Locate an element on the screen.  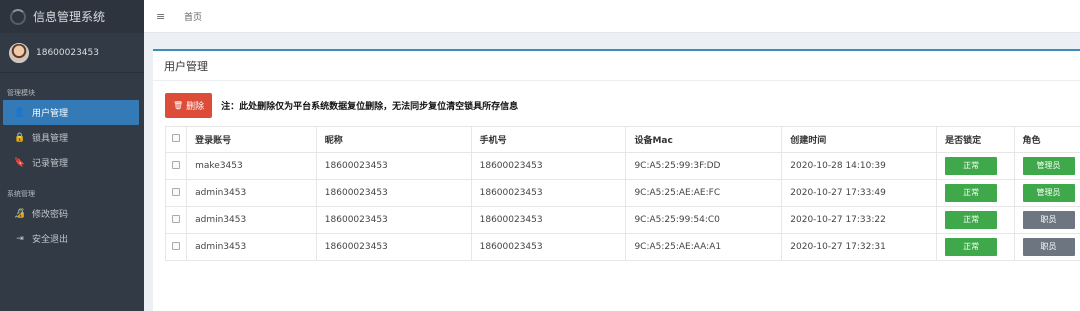
column-header-phone: 手机号 is located at coordinates (548, 139).